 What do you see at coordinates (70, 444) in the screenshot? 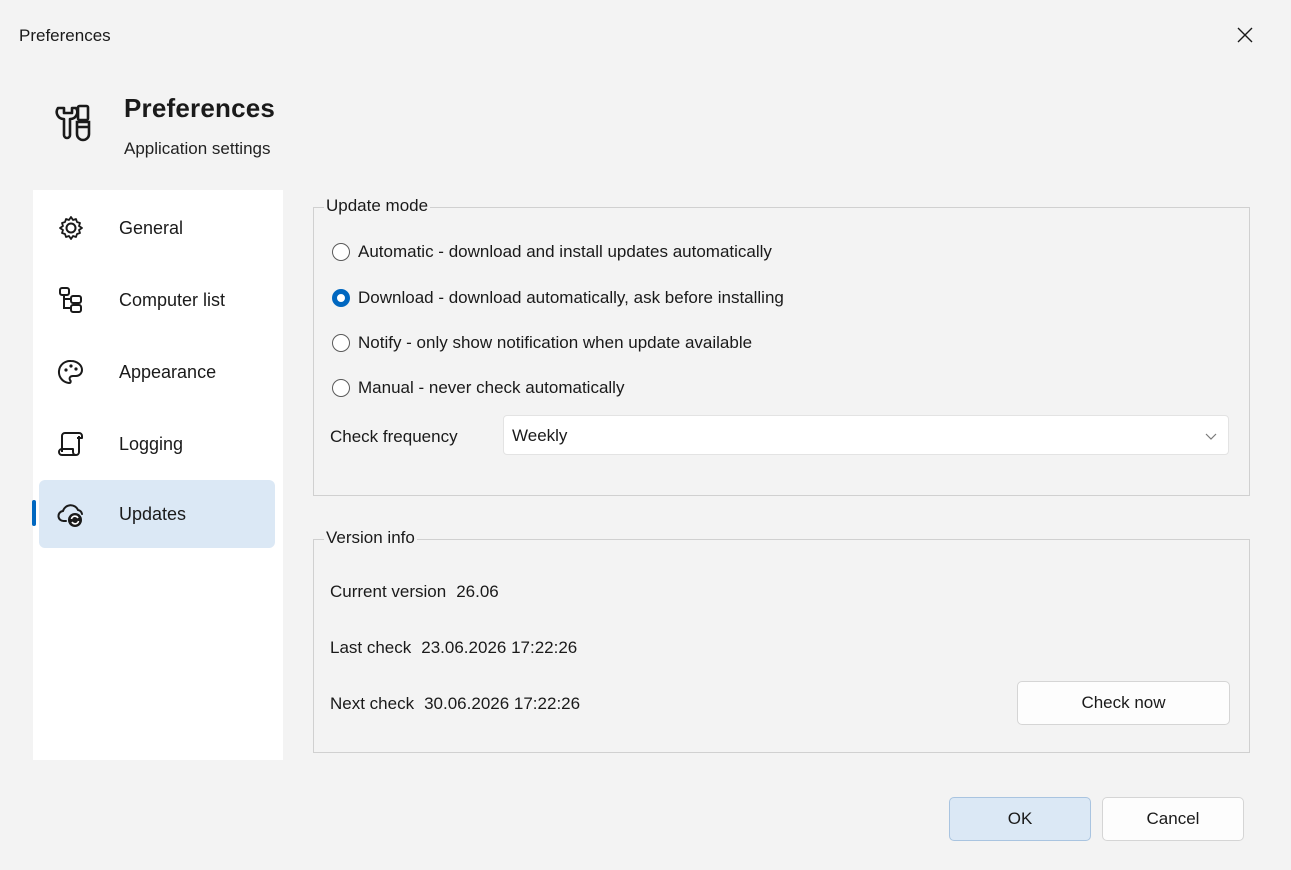
I see `scroll-icon` at bounding box center [70, 444].